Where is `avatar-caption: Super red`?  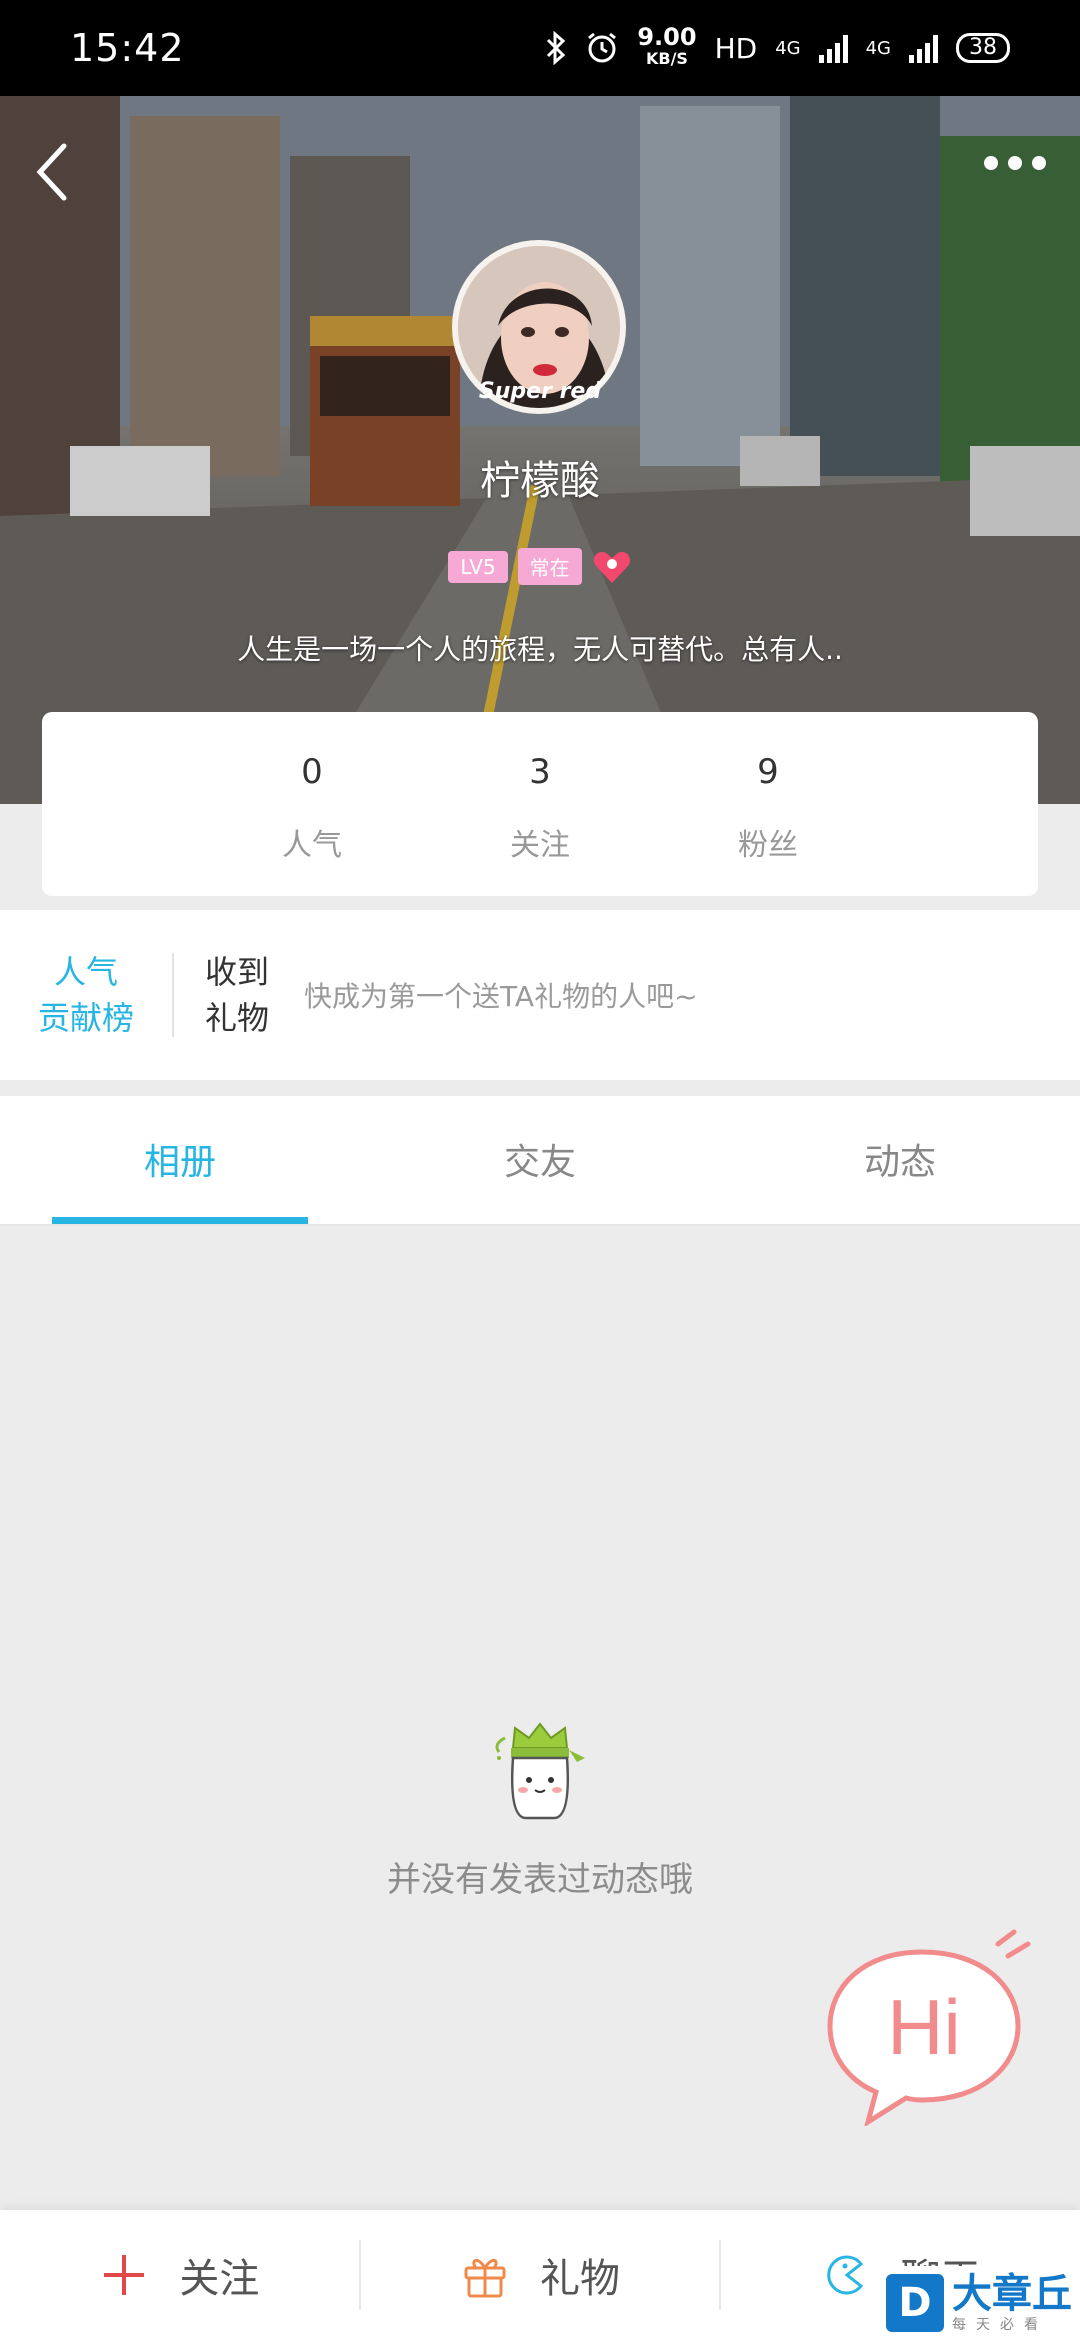
avatar-caption: Super red is located at coordinates (540, 391).